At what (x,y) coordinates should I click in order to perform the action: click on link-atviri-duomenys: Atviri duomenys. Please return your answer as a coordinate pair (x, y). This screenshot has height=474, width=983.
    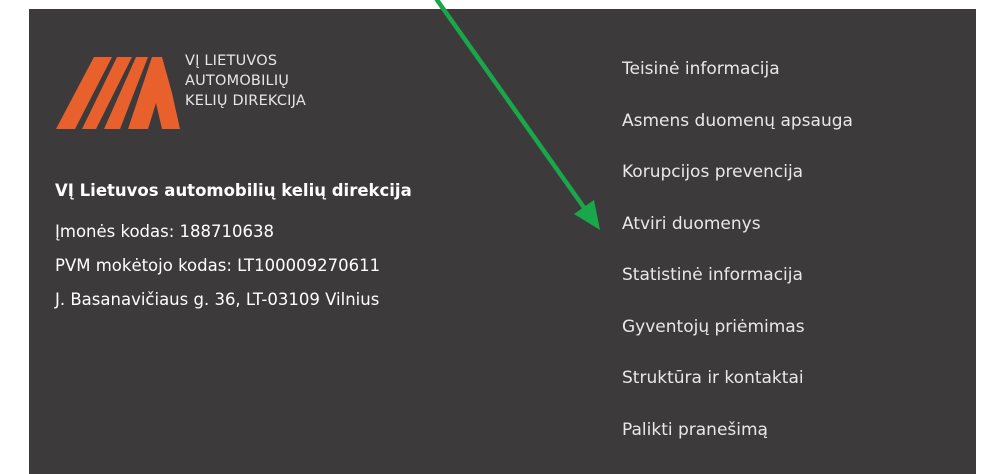
    Looking at the image, I should click on (737, 234).